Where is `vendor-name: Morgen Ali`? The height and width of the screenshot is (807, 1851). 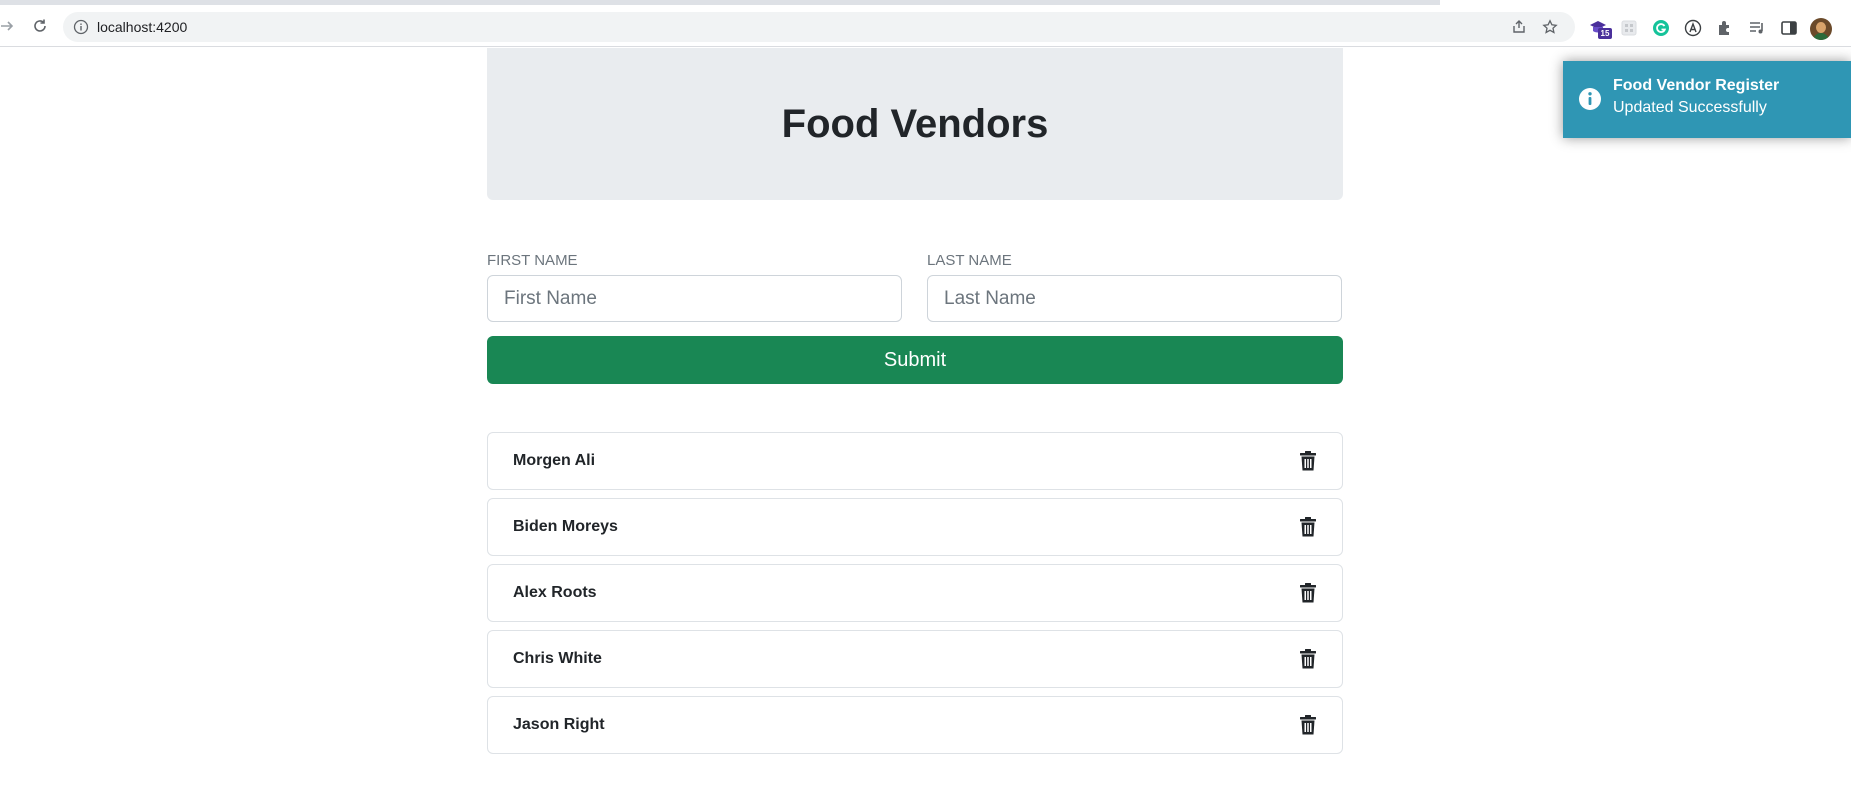 vendor-name: Morgen Ali is located at coordinates (554, 460).